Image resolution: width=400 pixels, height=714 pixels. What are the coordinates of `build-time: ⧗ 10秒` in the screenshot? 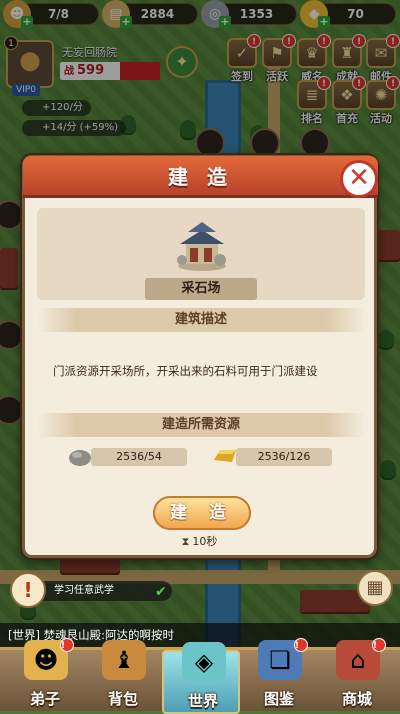 It's located at (199, 541).